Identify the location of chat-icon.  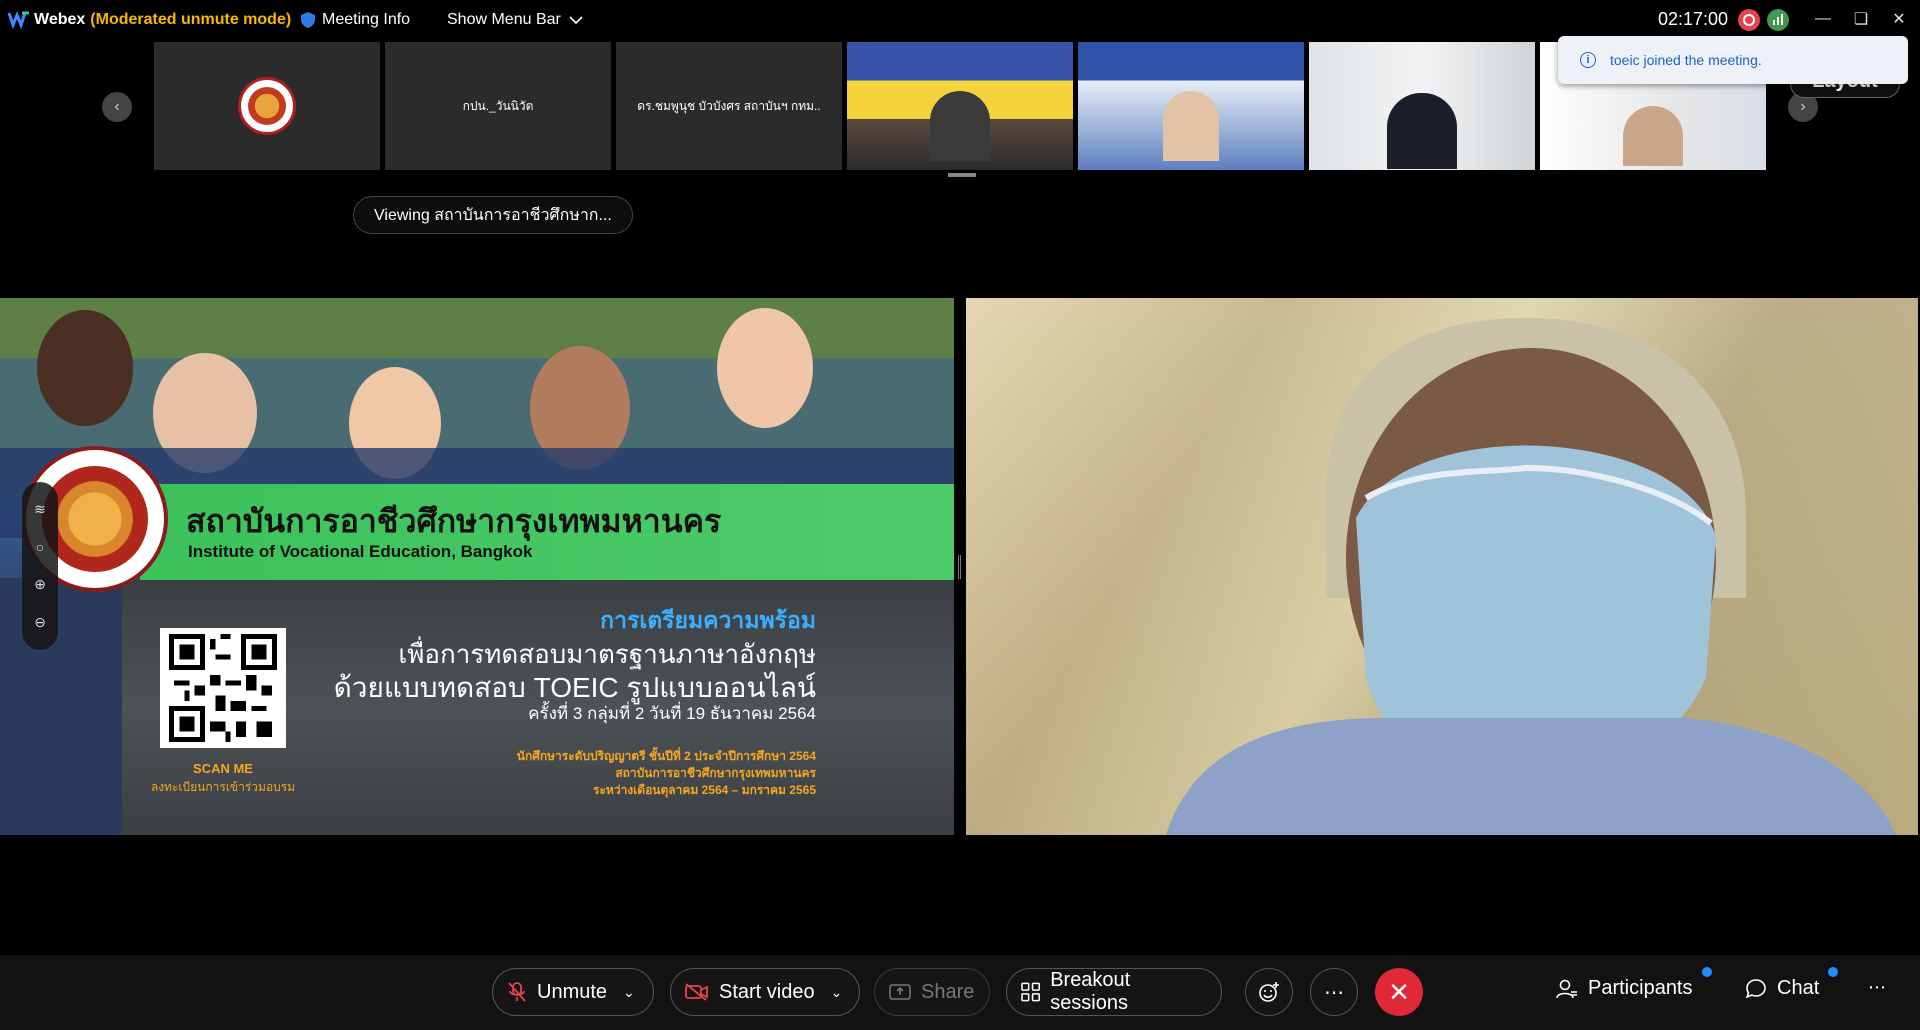
(1755, 988).